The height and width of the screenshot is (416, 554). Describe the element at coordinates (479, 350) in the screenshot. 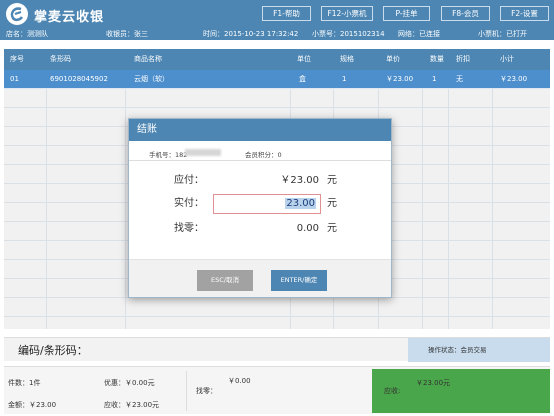

I see `operation-status: 操作状态：会员交易` at that location.